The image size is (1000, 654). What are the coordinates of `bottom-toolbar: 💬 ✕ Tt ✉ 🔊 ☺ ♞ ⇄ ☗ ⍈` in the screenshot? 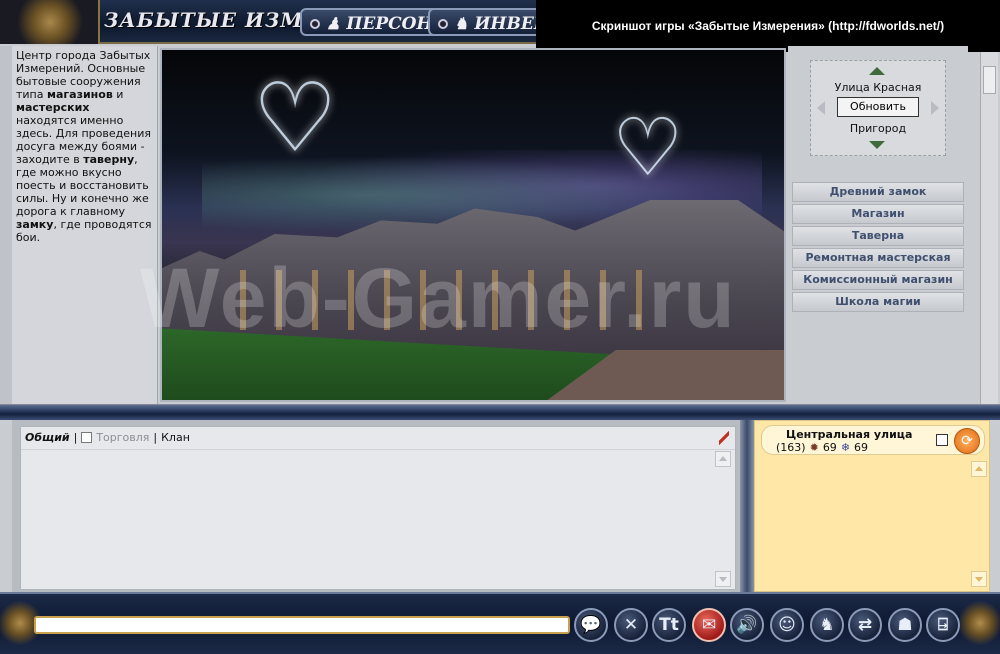 It's located at (500, 623).